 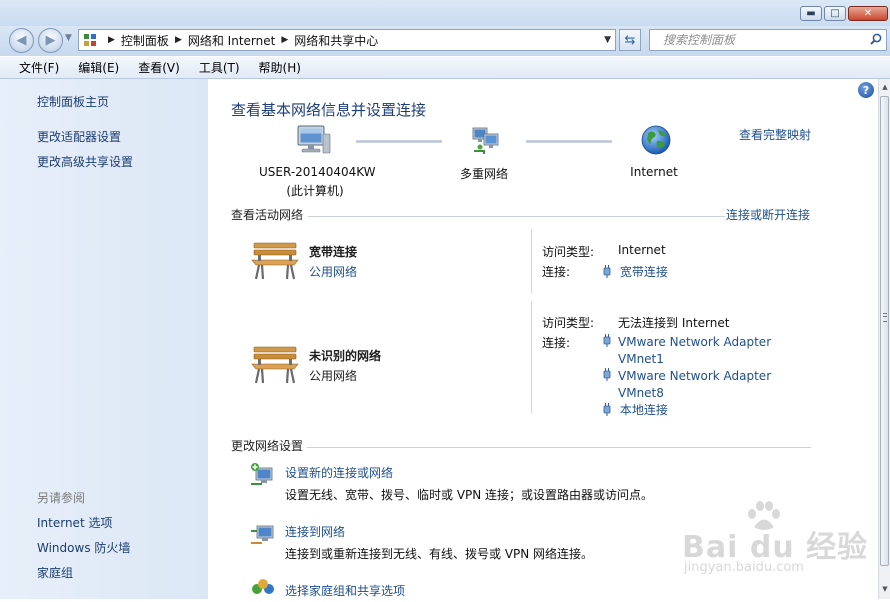 What do you see at coordinates (884, 331) in the screenshot?
I see `scrollbar-thumb` at bounding box center [884, 331].